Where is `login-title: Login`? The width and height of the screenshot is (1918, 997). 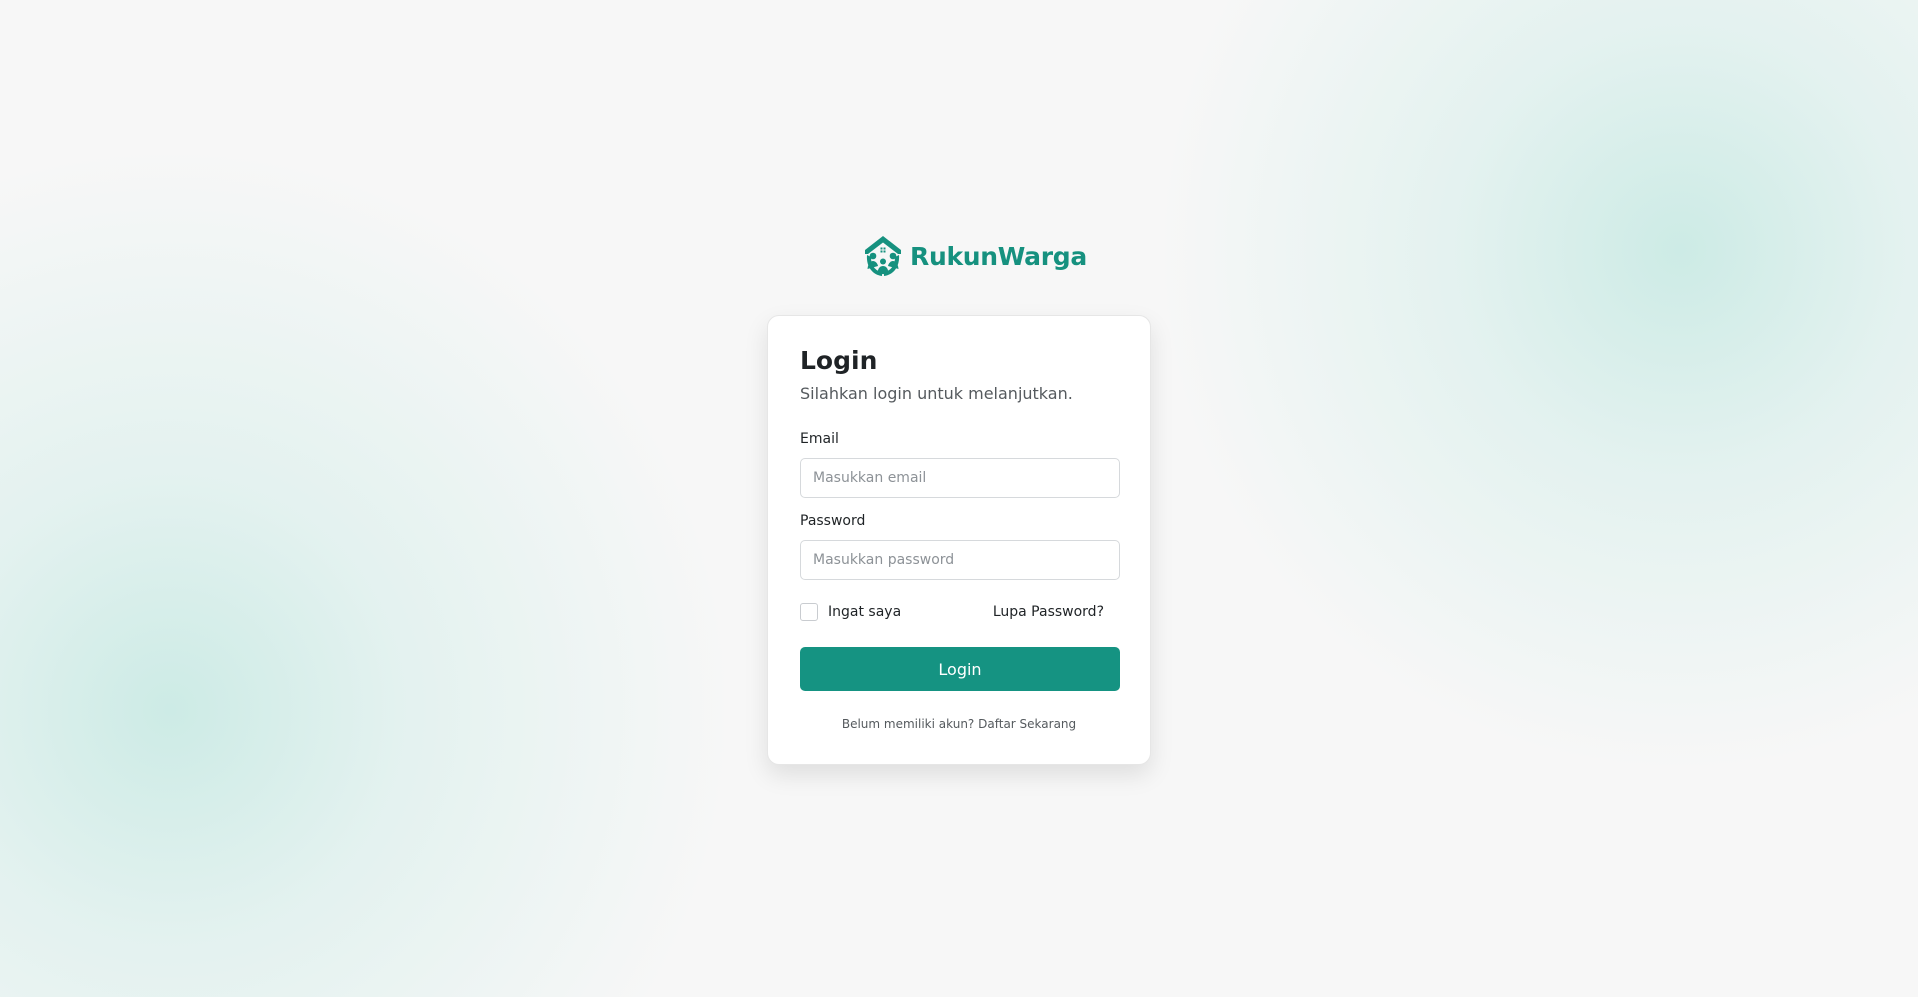 login-title: Login is located at coordinates (839, 360).